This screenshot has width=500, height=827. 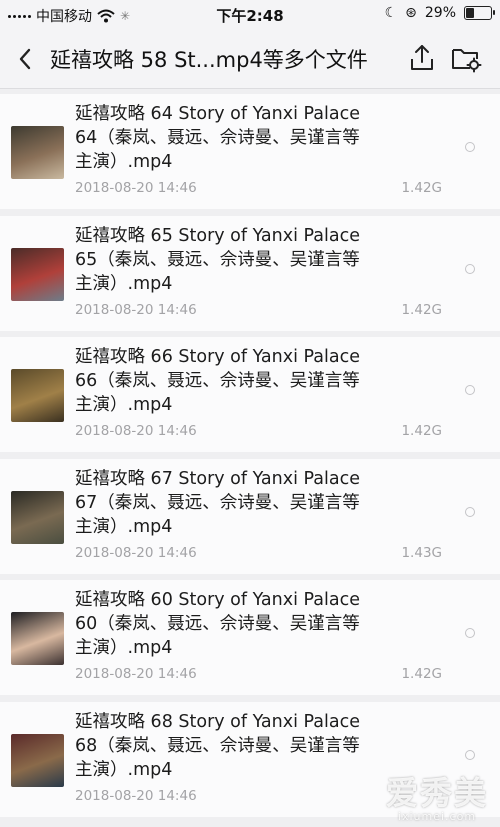 I want to click on upload-icon, so click(x=422, y=58).